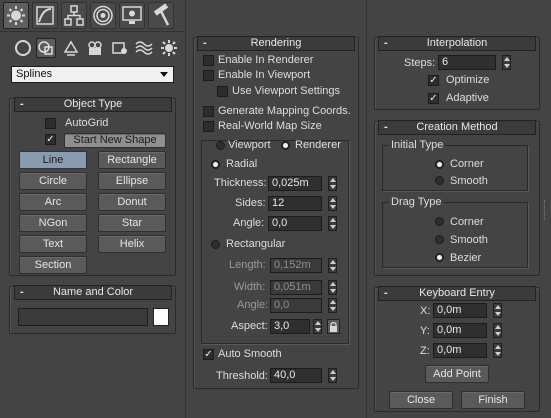  What do you see at coordinates (420, 63) in the screenshot?
I see `steps-label: Steps:` at bounding box center [420, 63].